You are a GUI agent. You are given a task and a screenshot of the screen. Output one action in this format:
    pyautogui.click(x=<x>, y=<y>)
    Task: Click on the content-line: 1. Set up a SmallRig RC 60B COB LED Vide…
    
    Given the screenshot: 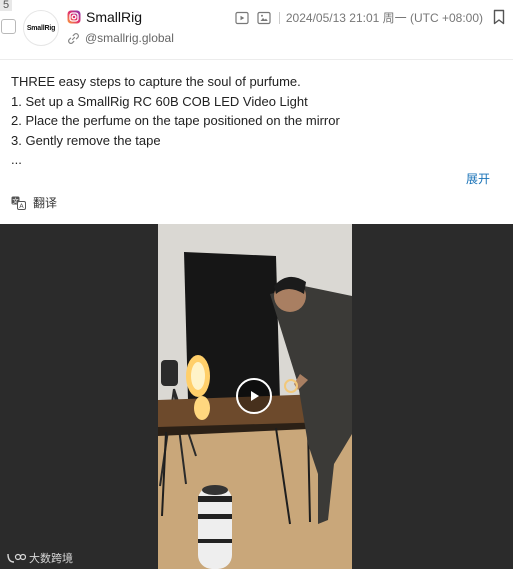 What is the action you would take?
    pyautogui.click(x=159, y=101)
    